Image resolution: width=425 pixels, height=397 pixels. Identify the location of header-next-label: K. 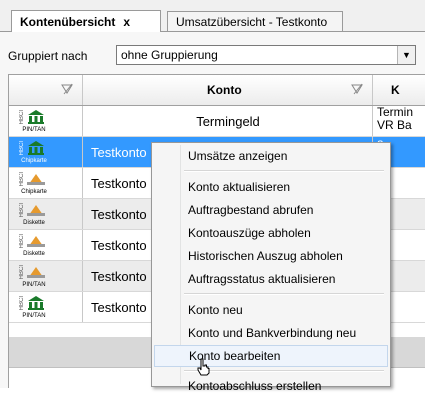
(395, 90).